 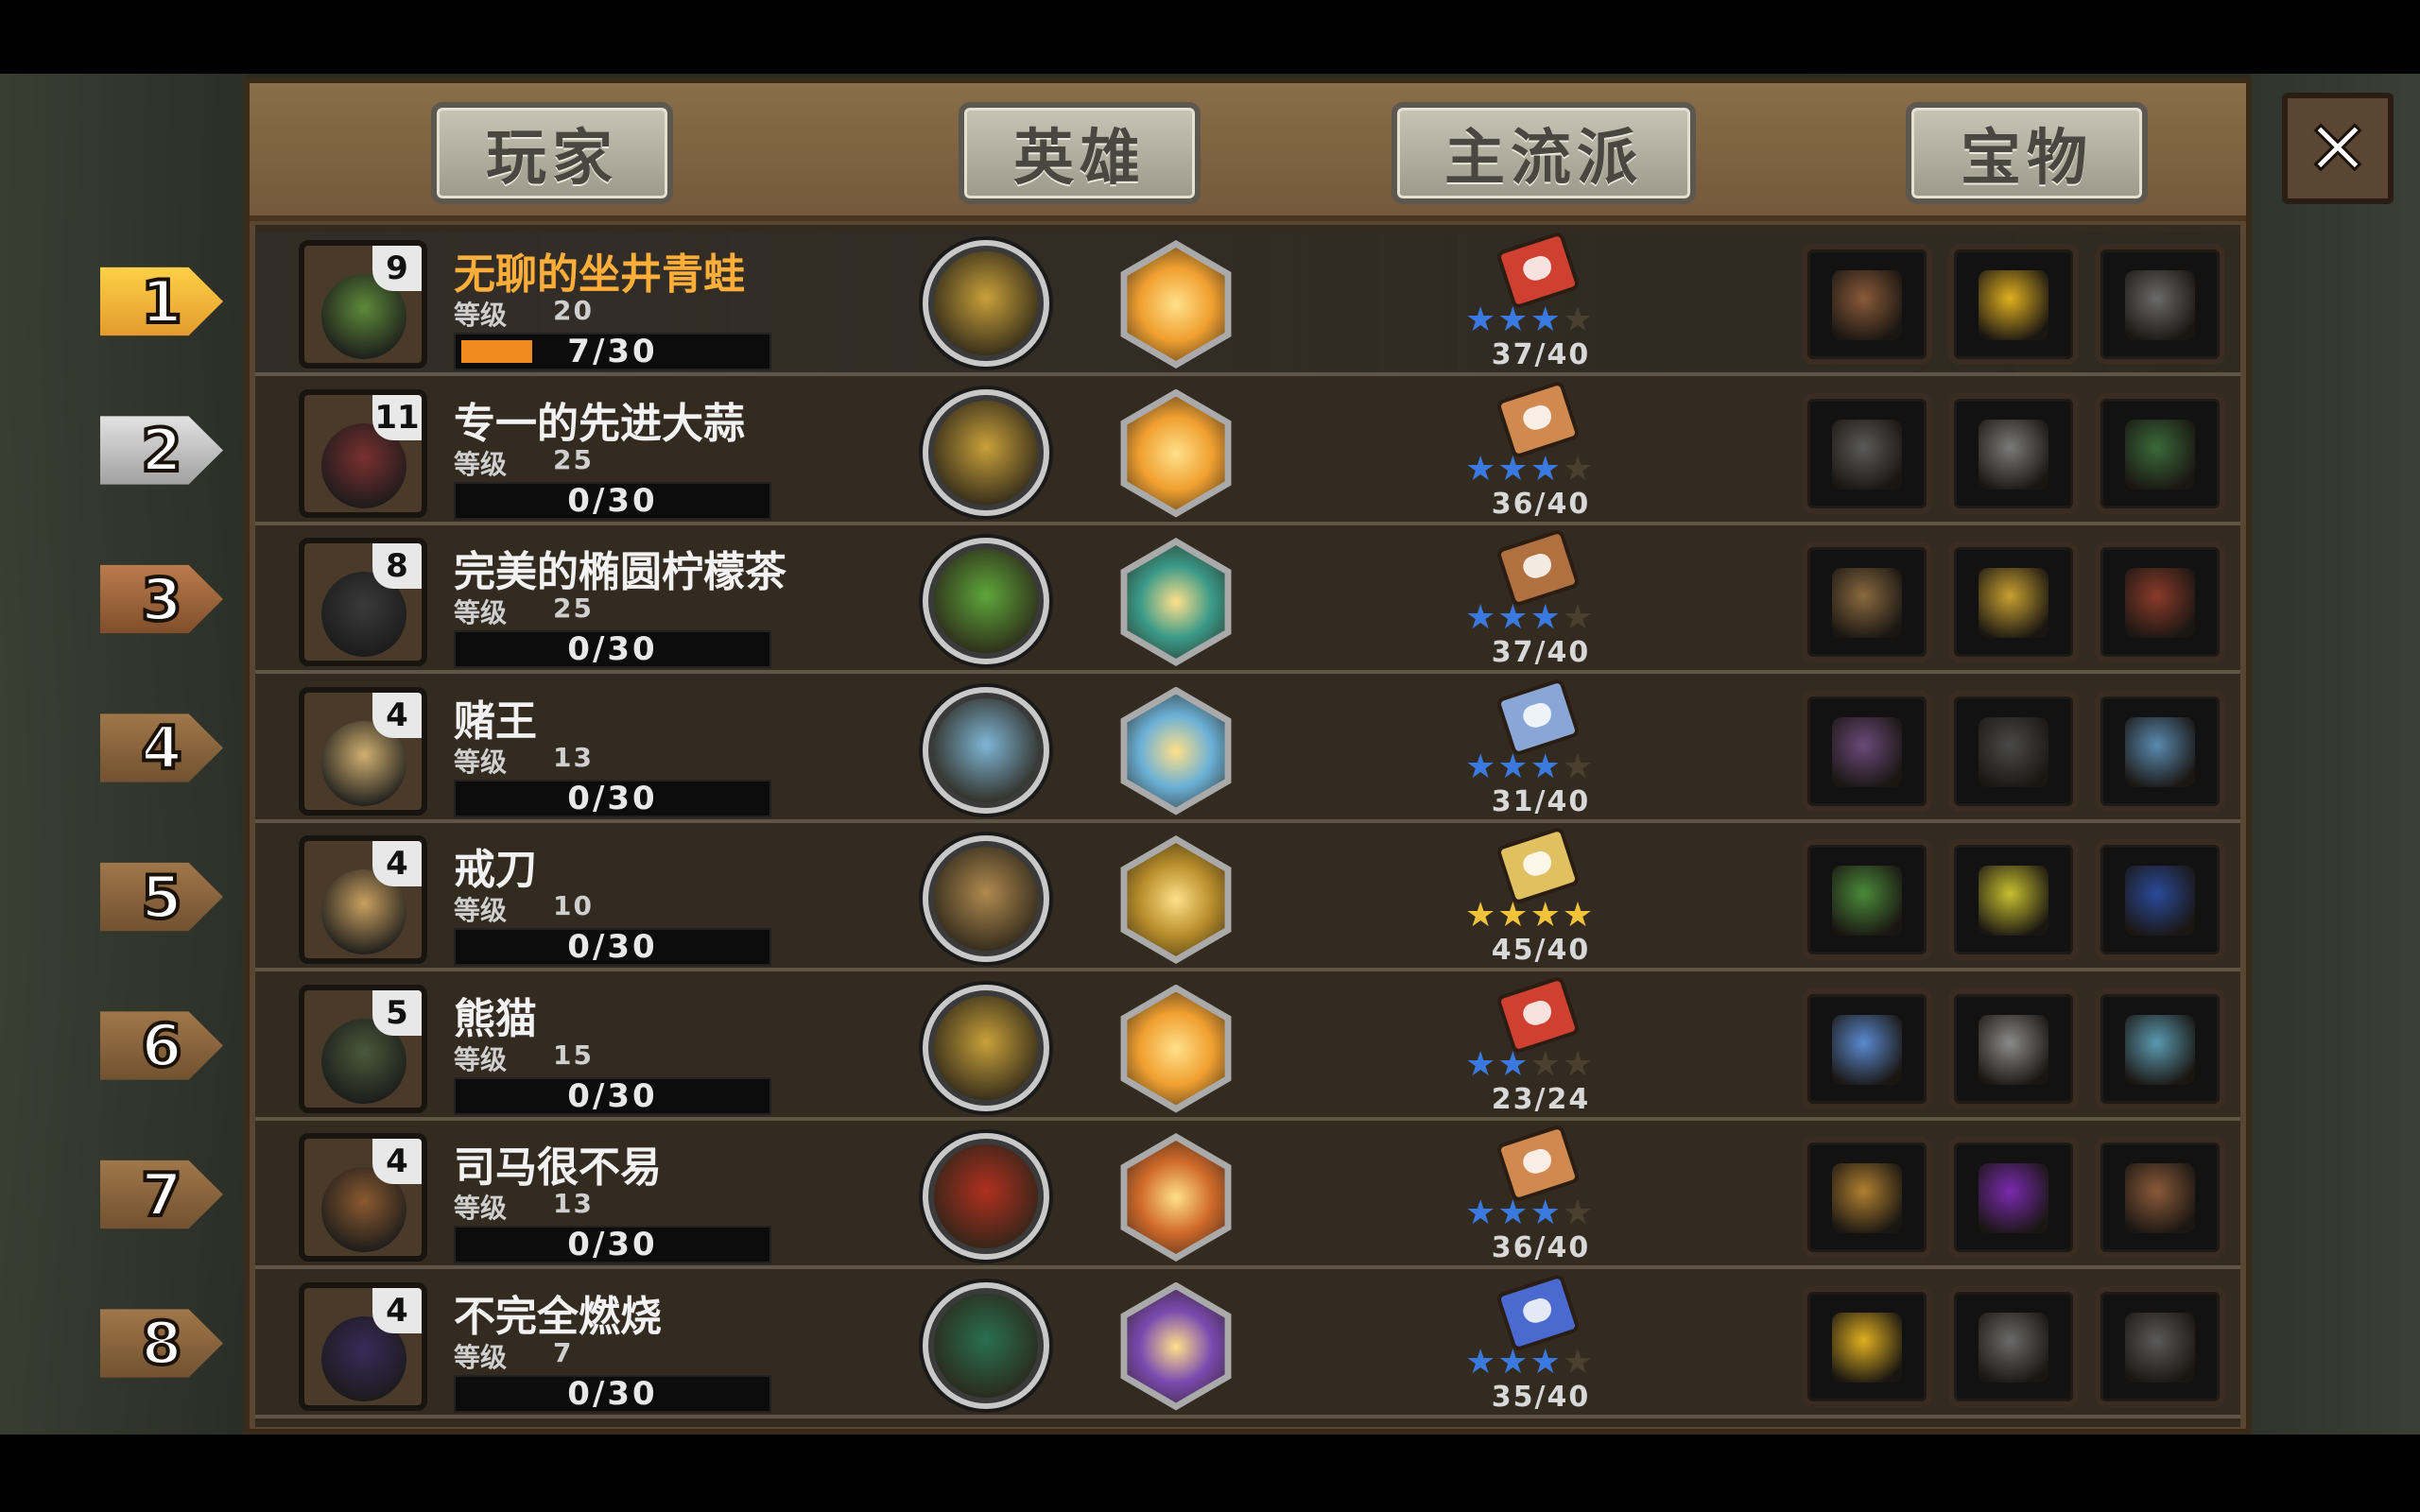 I want to click on ring-icon, so click(x=1867, y=751).